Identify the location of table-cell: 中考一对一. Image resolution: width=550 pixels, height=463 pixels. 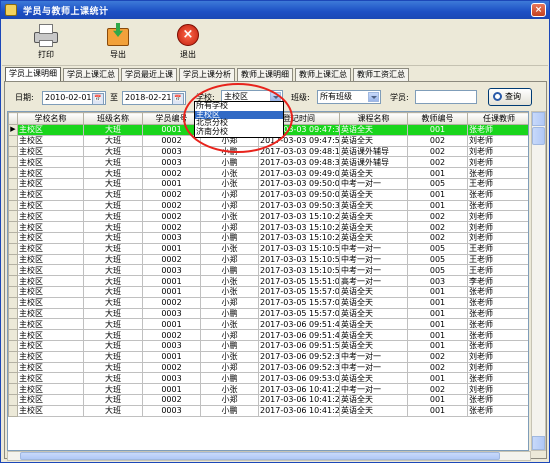
(373, 248).